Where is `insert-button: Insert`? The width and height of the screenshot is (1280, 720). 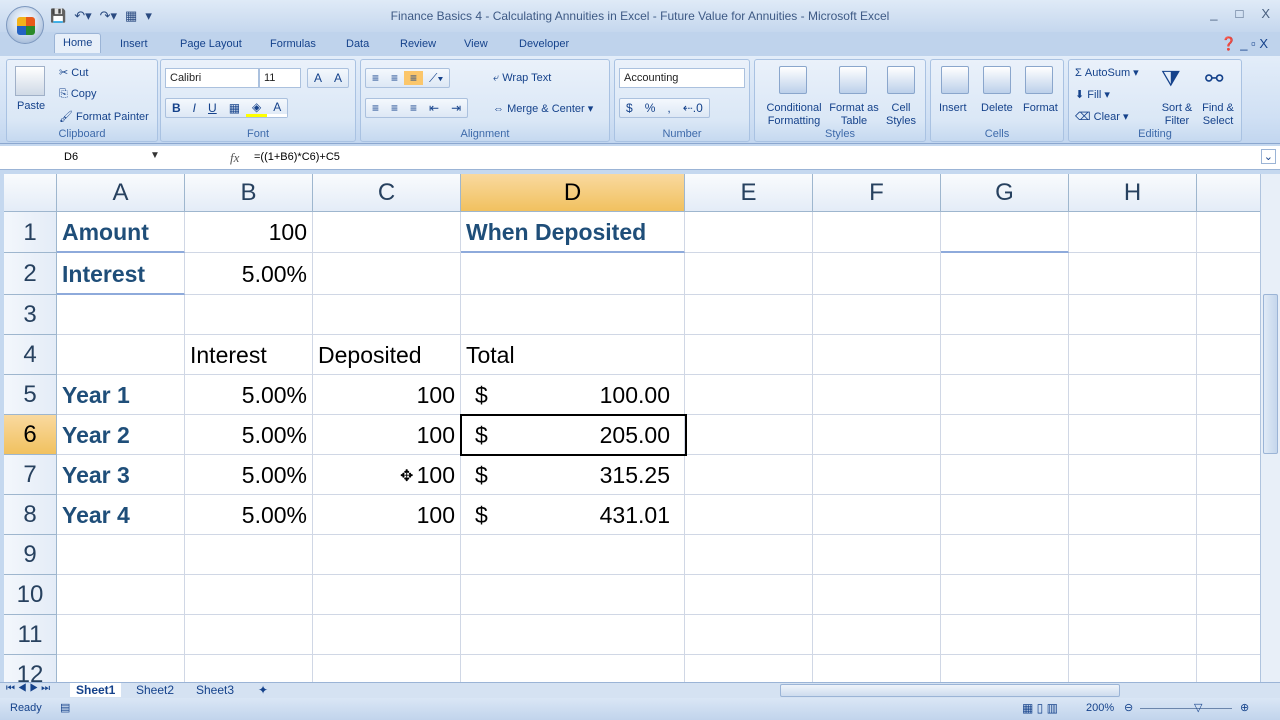
insert-button: Insert is located at coordinates (953, 108).